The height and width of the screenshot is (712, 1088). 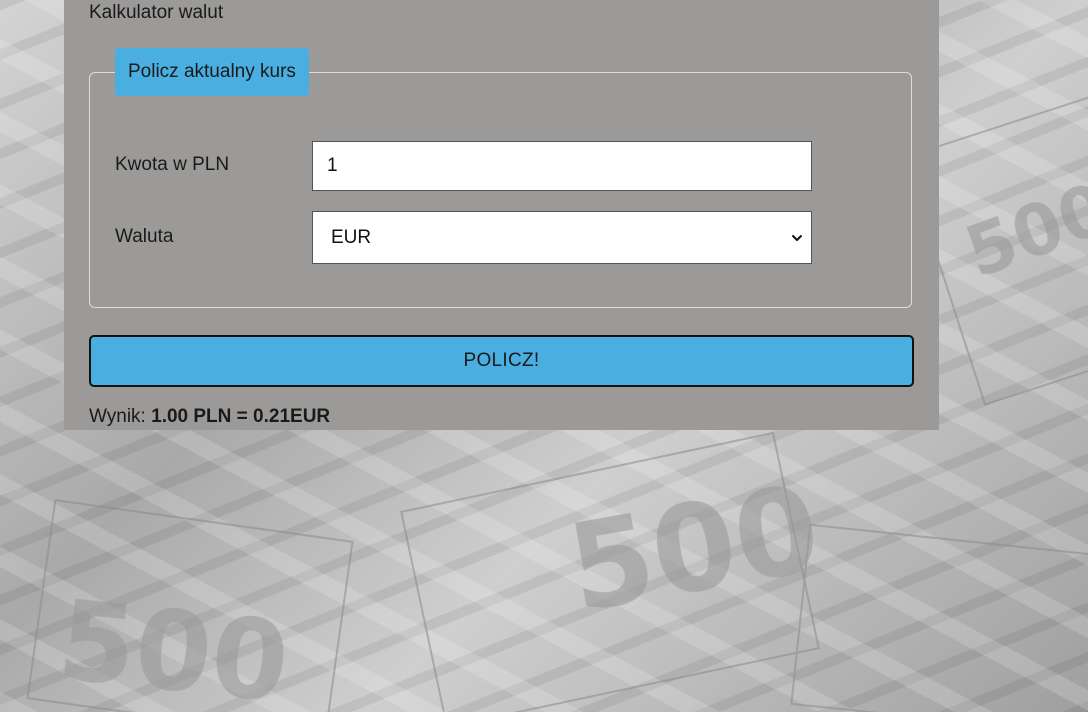 What do you see at coordinates (172, 164) in the screenshot?
I see `amount-label: Kwota w PLN` at bounding box center [172, 164].